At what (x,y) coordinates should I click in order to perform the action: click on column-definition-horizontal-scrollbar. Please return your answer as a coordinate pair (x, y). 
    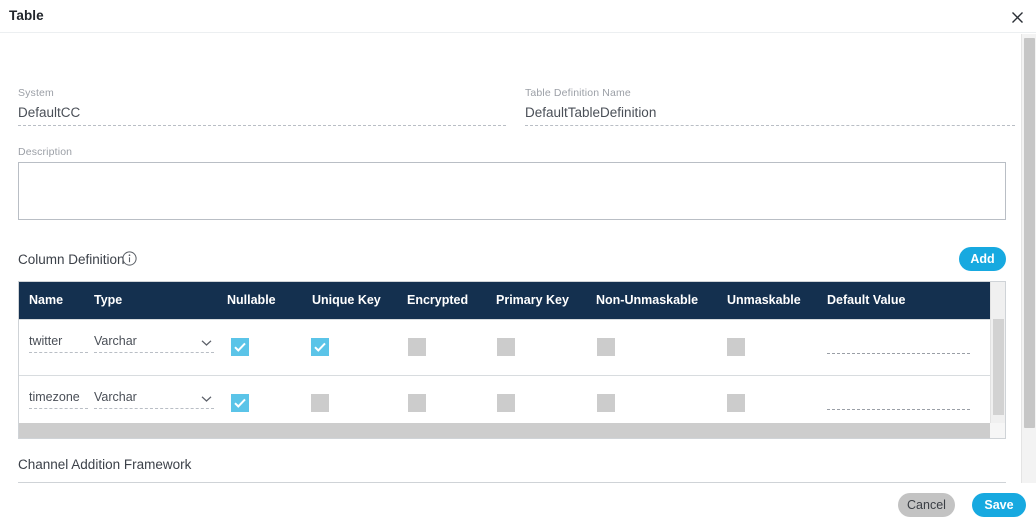
    Looking at the image, I should click on (505, 430).